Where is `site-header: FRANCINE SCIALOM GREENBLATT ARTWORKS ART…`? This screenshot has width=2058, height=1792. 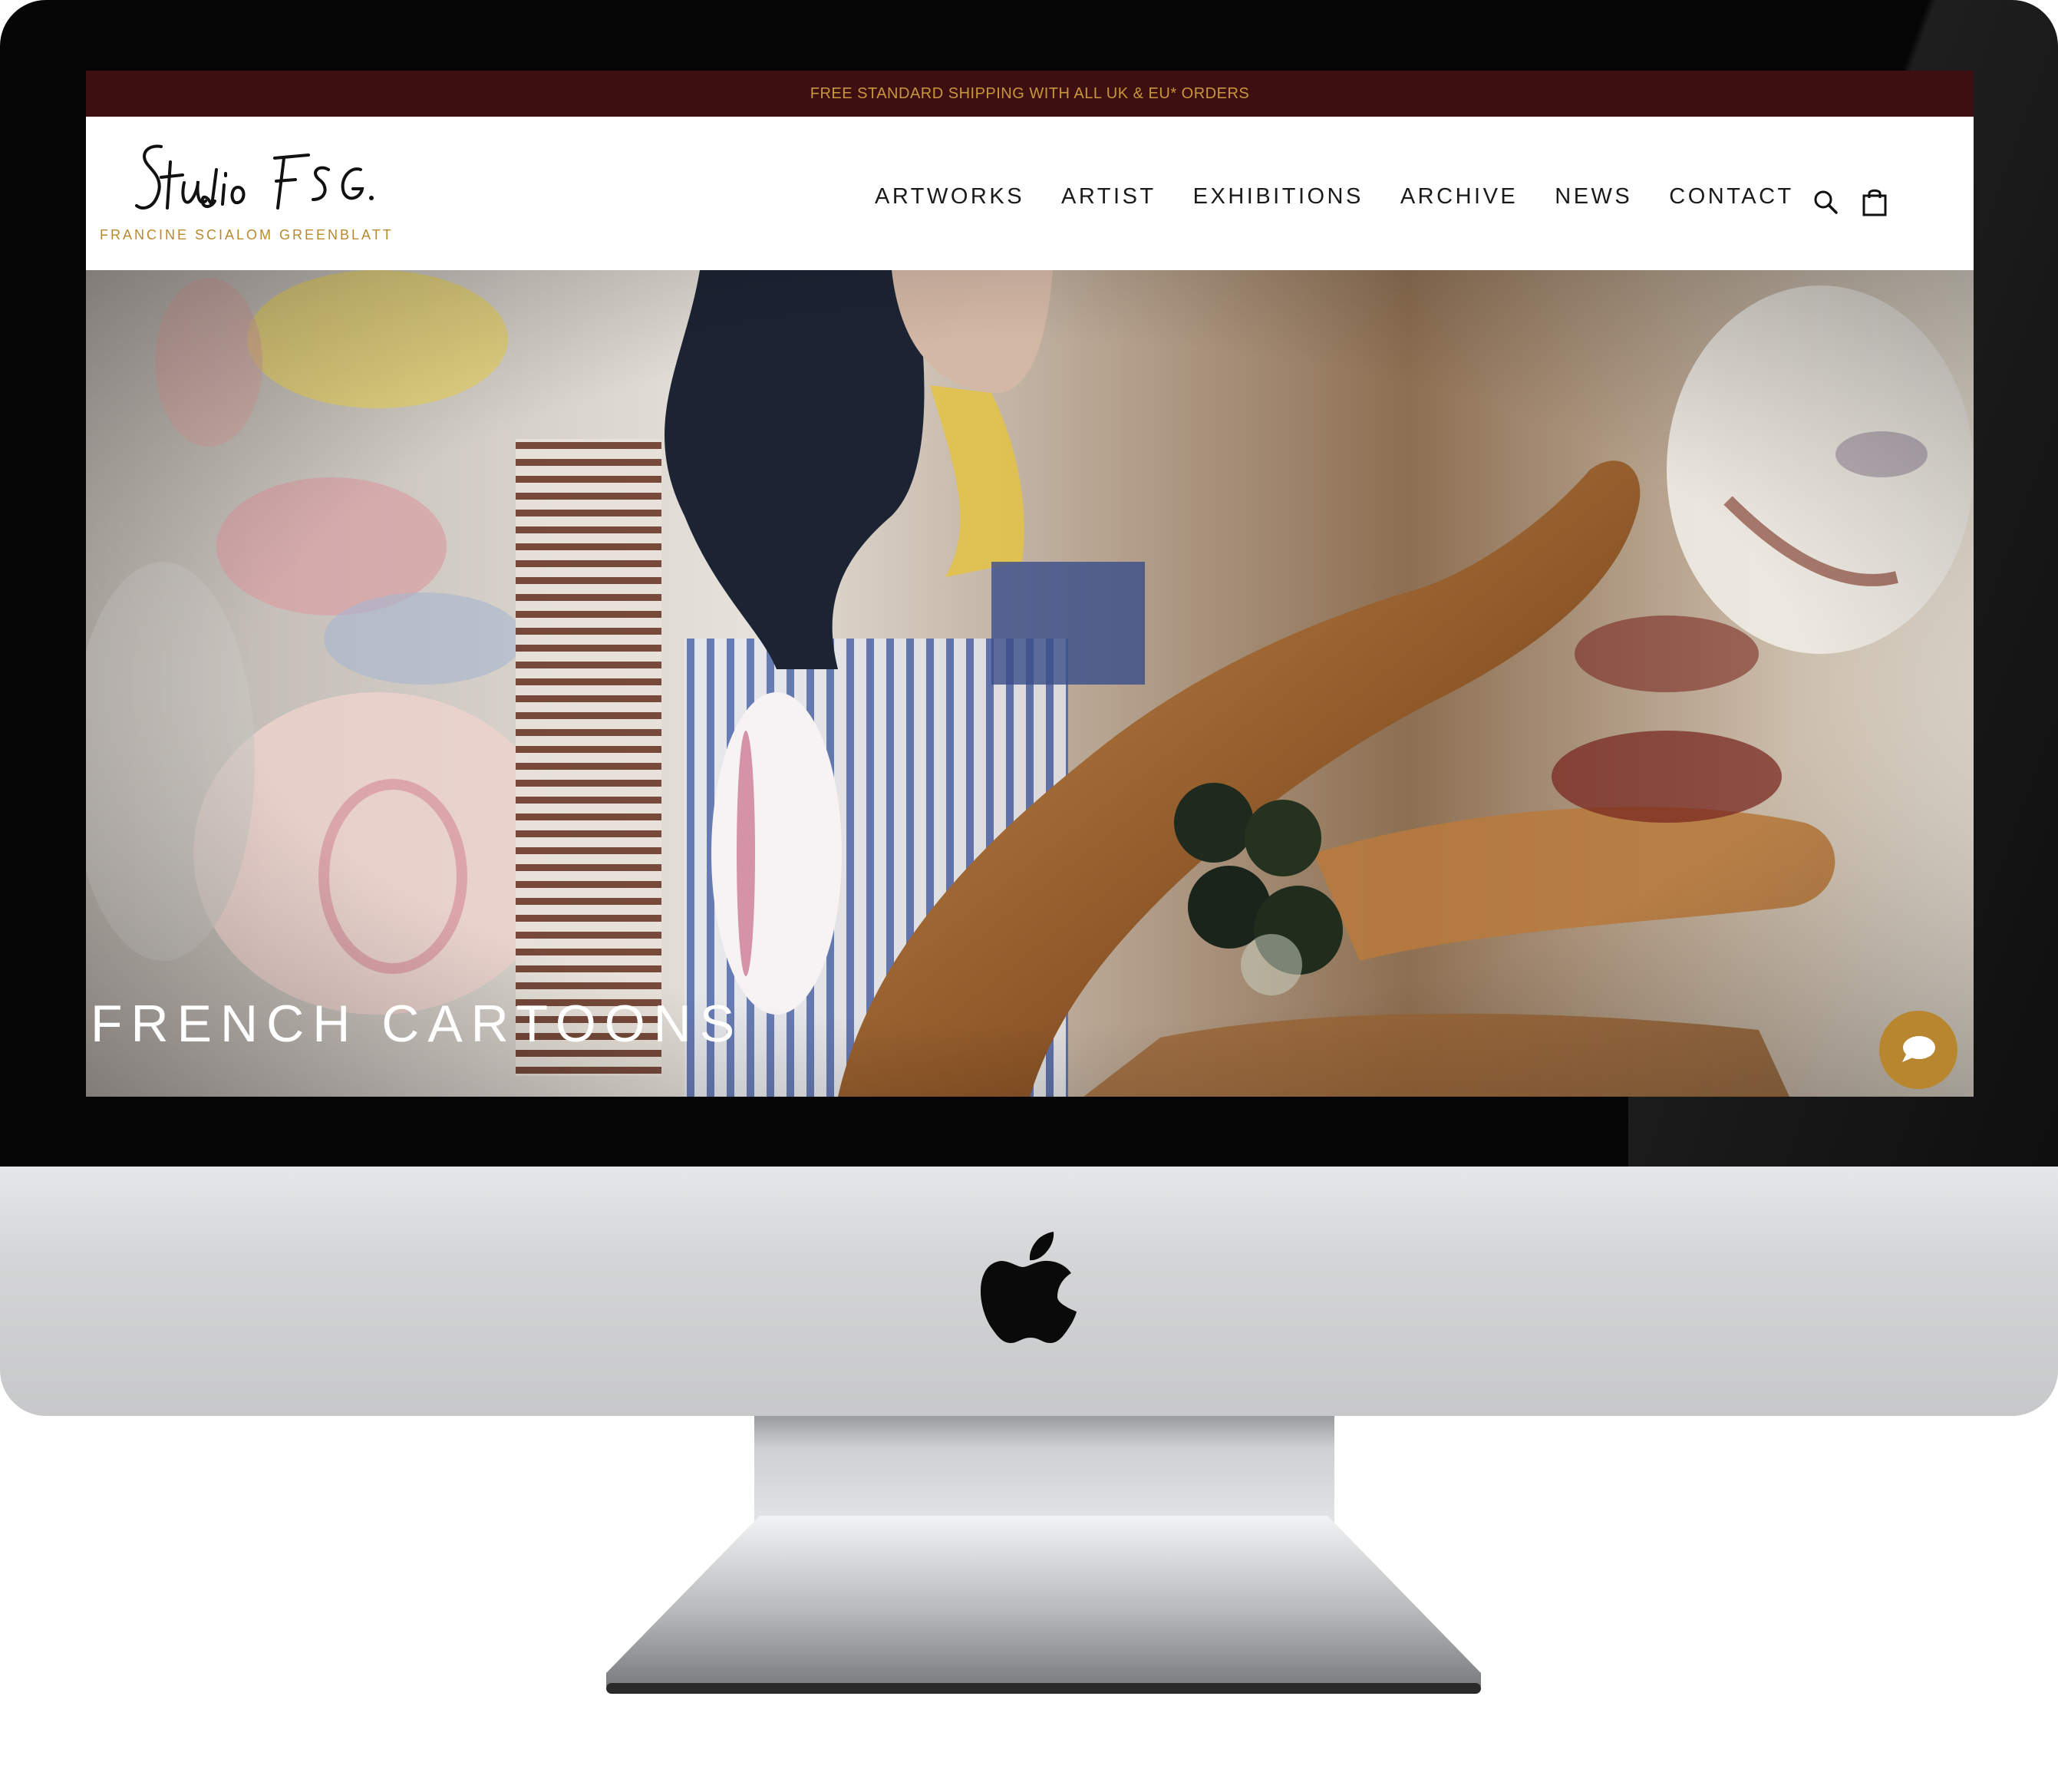 site-header: FRANCINE SCIALOM GREENBLATT ARTWORKS ART… is located at coordinates (1030, 193).